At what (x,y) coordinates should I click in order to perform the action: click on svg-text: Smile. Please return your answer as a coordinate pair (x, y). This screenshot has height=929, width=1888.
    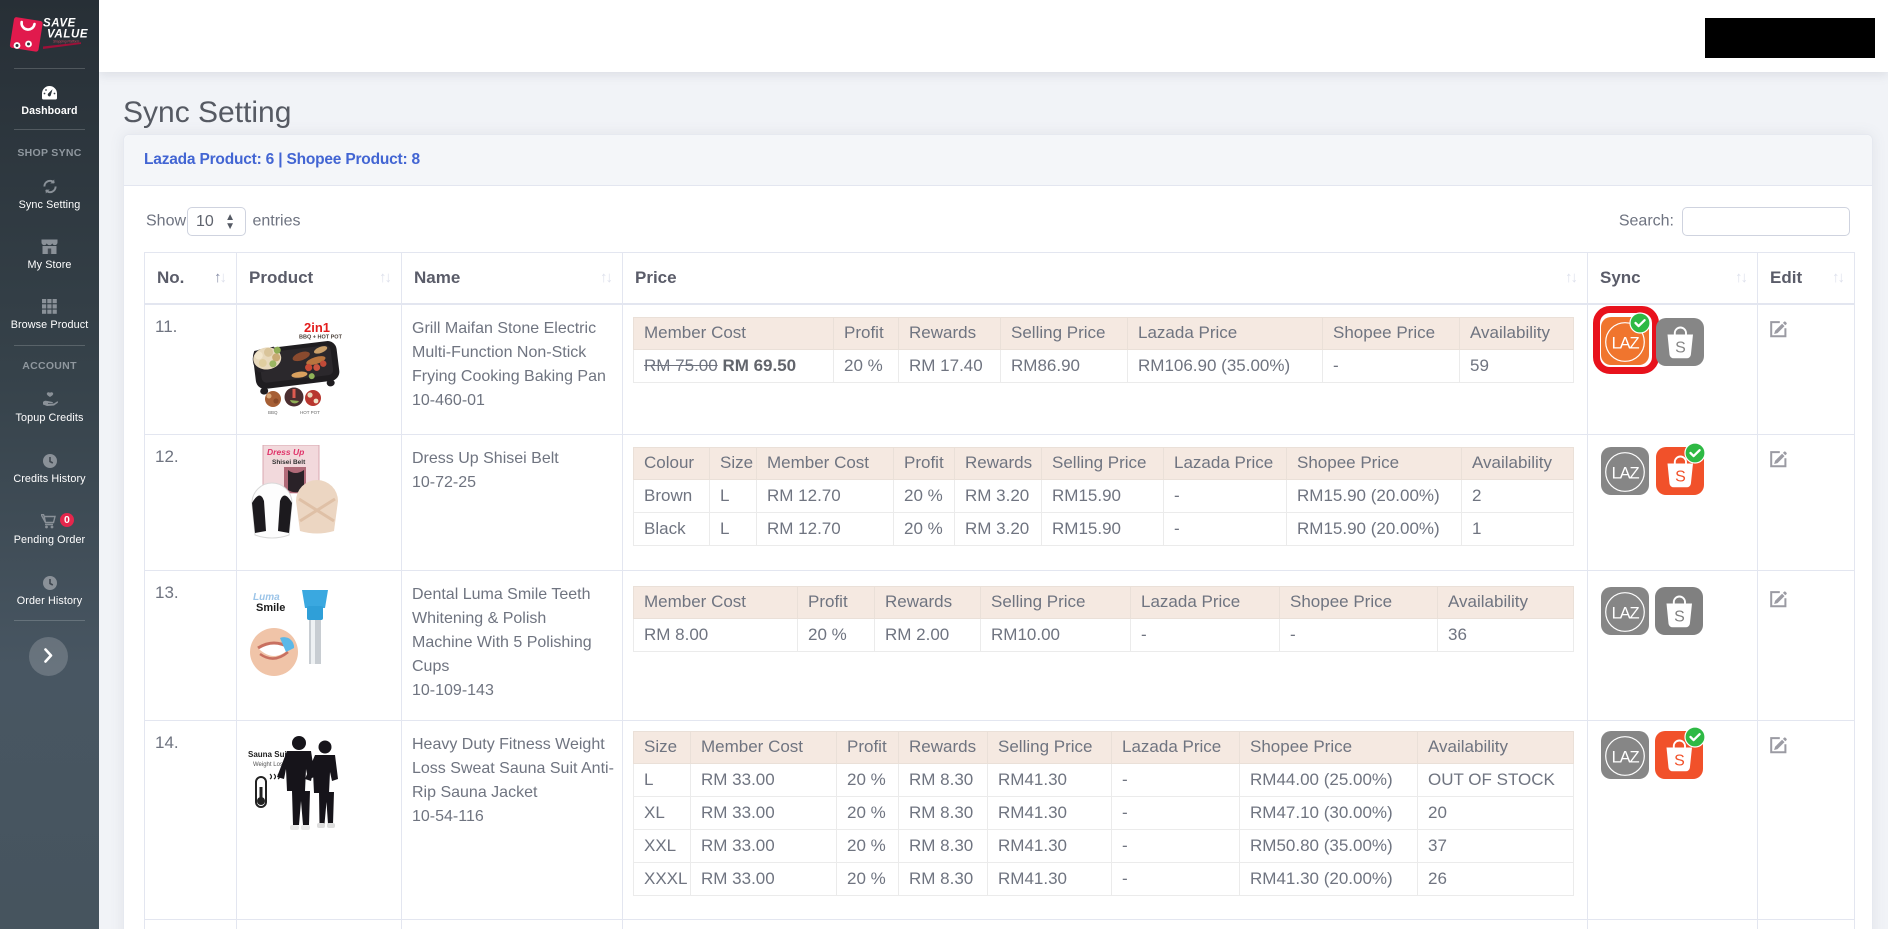
    Looking at the image, I should click on (270, 608).